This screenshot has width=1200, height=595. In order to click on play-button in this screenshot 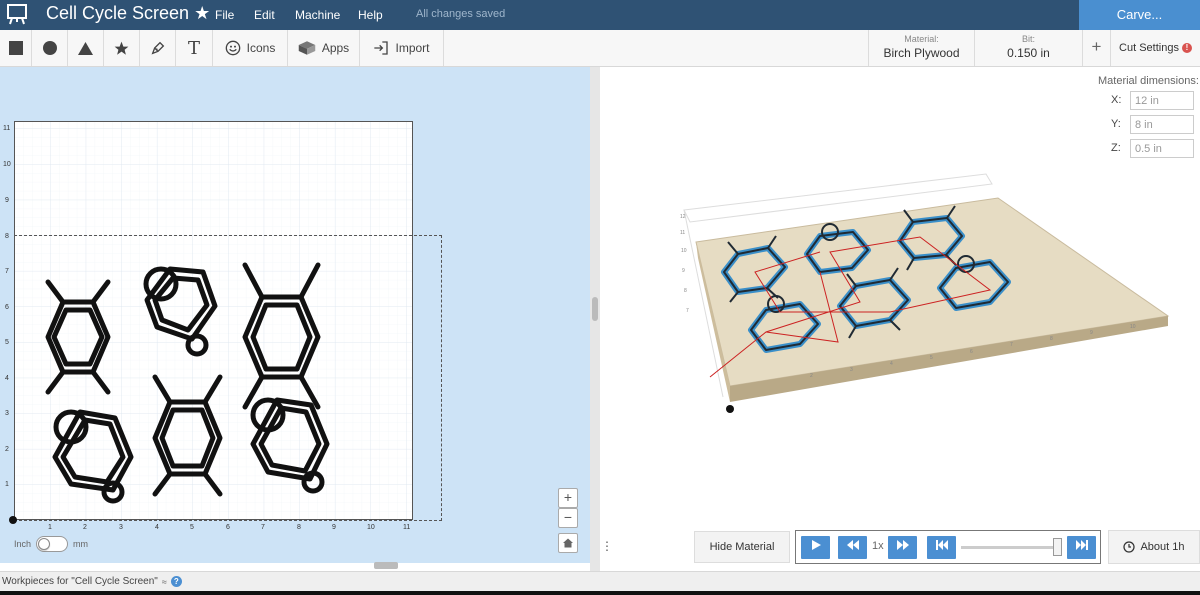, I will do `click(815, 547)`.